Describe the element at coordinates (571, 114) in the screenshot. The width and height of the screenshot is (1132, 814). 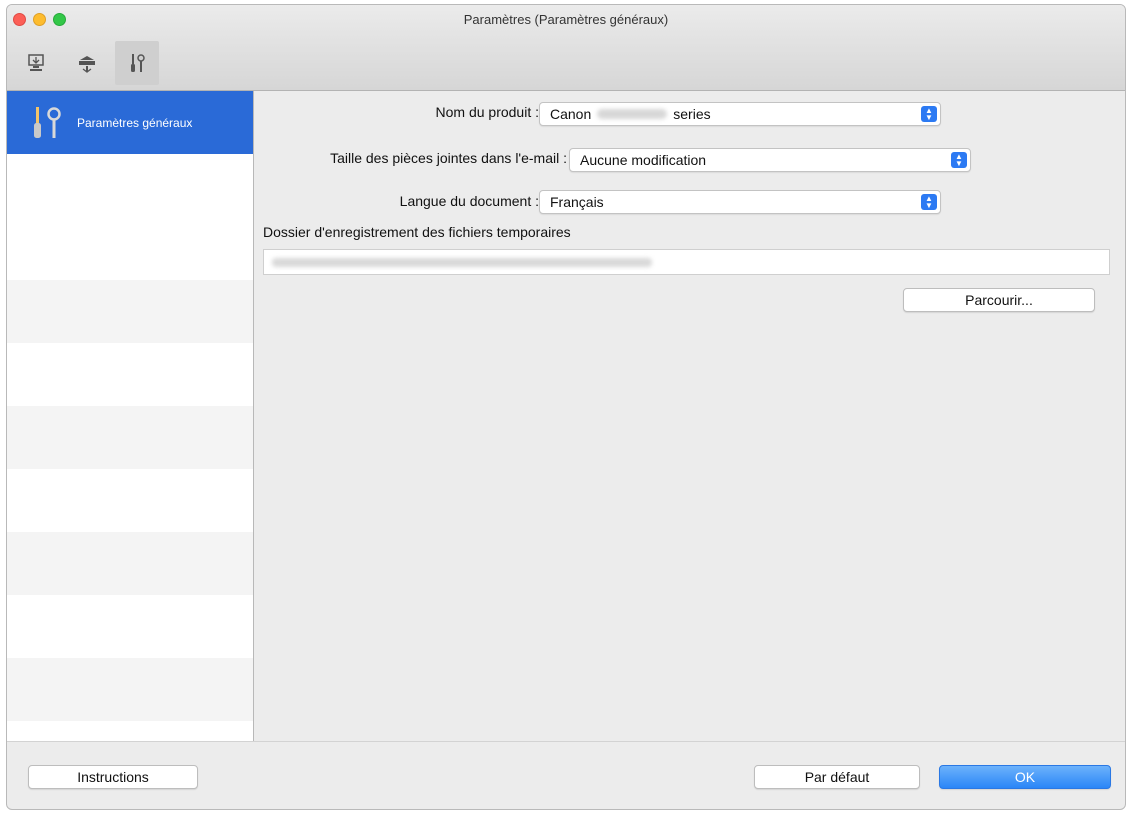
I see `product-name-prefix: Canon` at that location.